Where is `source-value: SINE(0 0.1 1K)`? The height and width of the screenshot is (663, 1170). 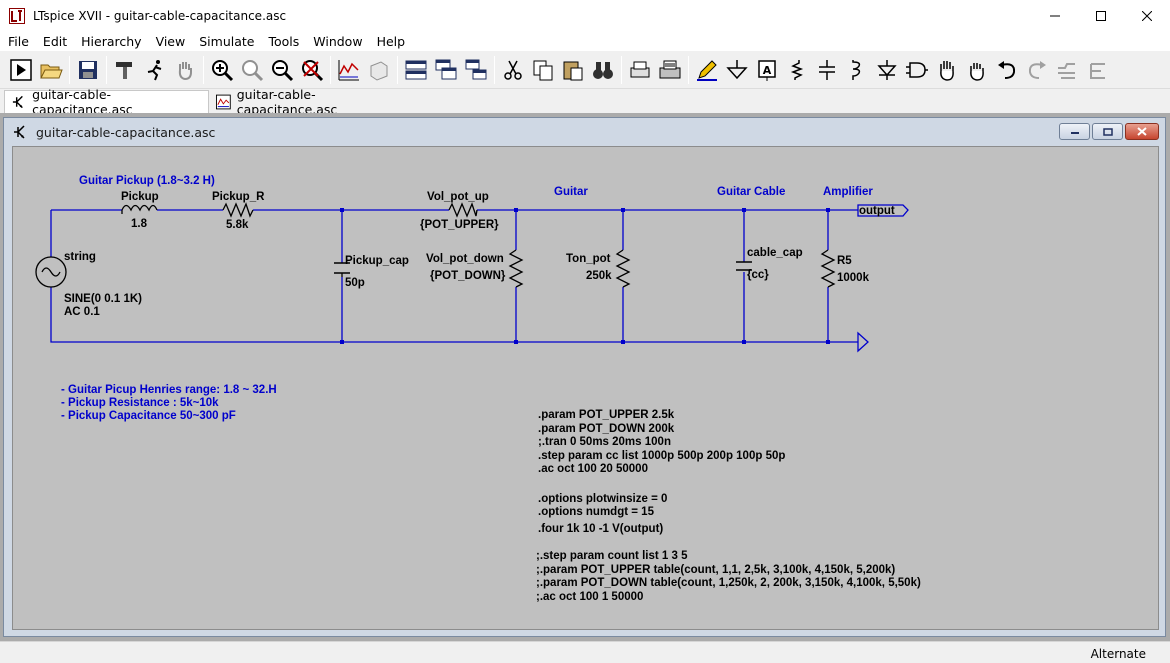 source-value: SINE(0 0.1 1K) is located at coordinates (103, 299).